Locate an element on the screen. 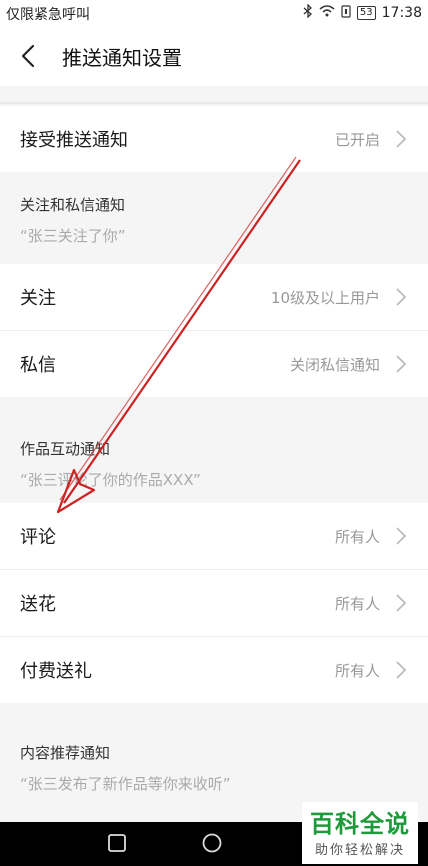 This screenshot has height=866, width=428. chevron-left-icon is located at coordinates (28, 56).